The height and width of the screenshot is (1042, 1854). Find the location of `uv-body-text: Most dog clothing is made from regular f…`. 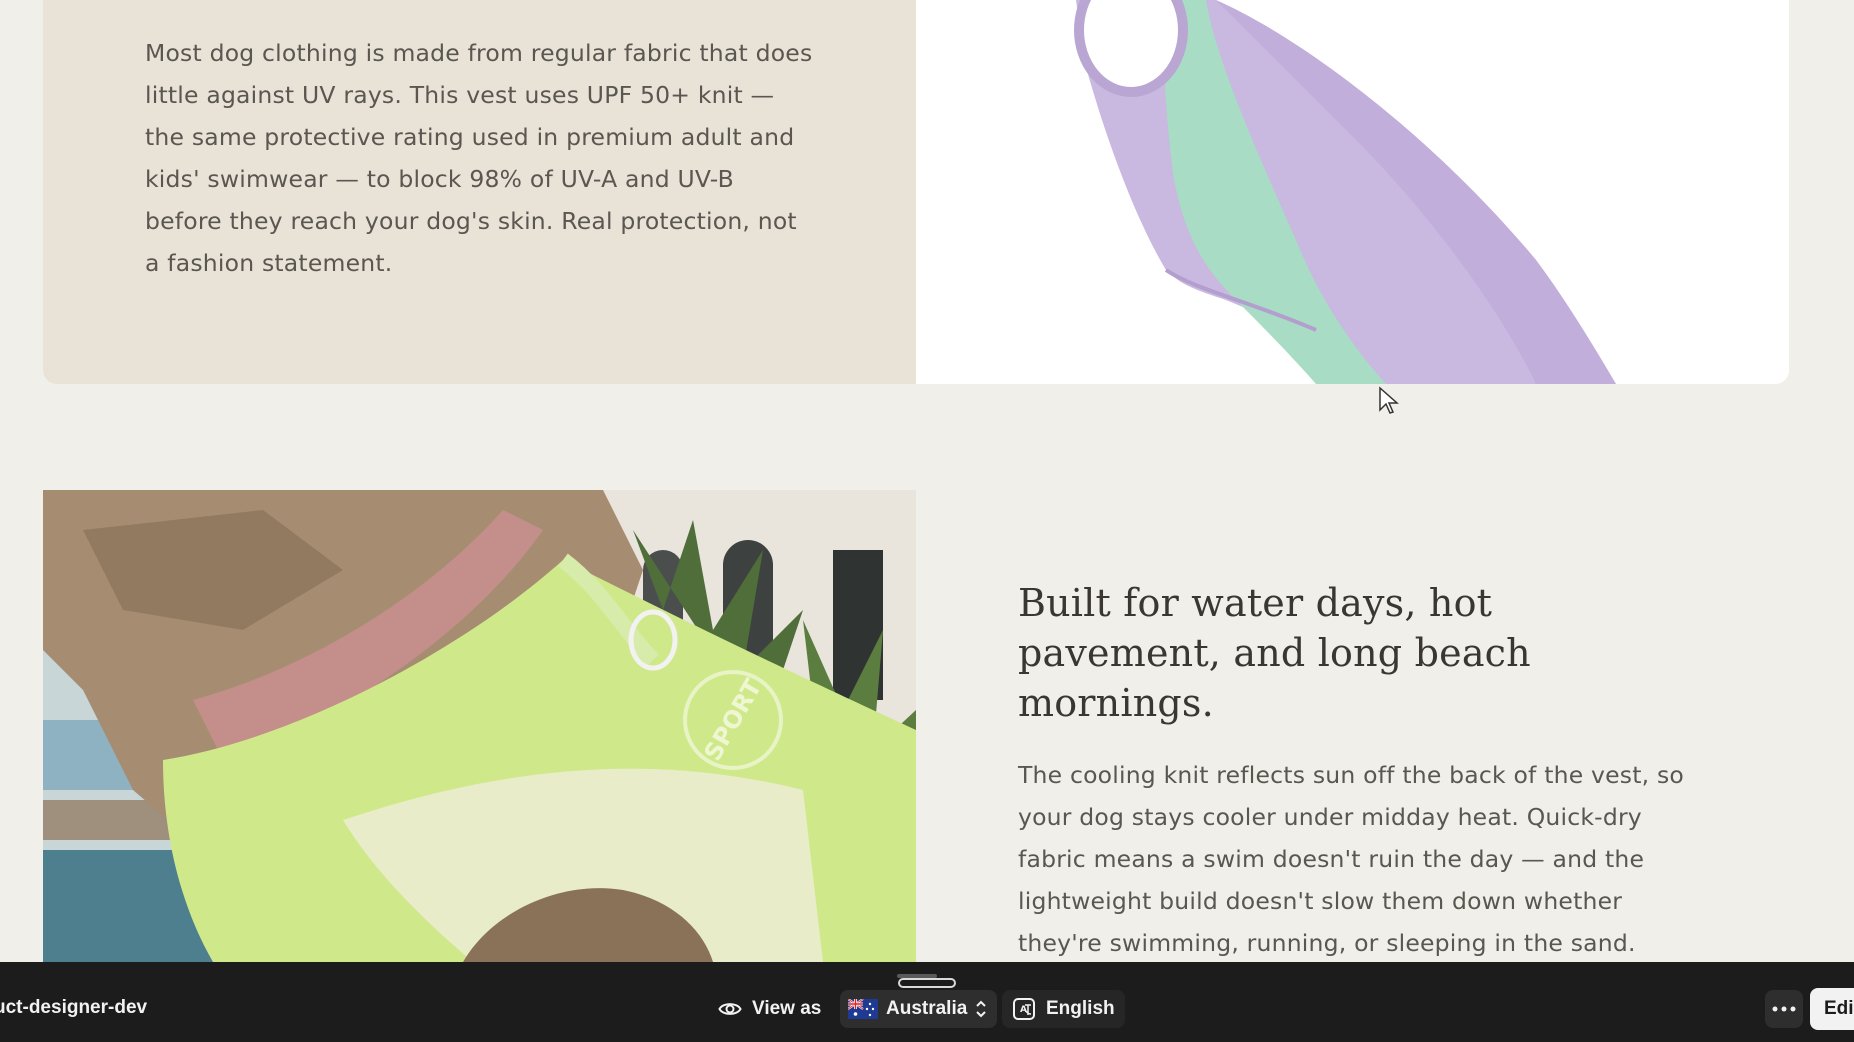

uv-body-text: Most dog clothing is made from regular f… is located at coordinates (479, 158).